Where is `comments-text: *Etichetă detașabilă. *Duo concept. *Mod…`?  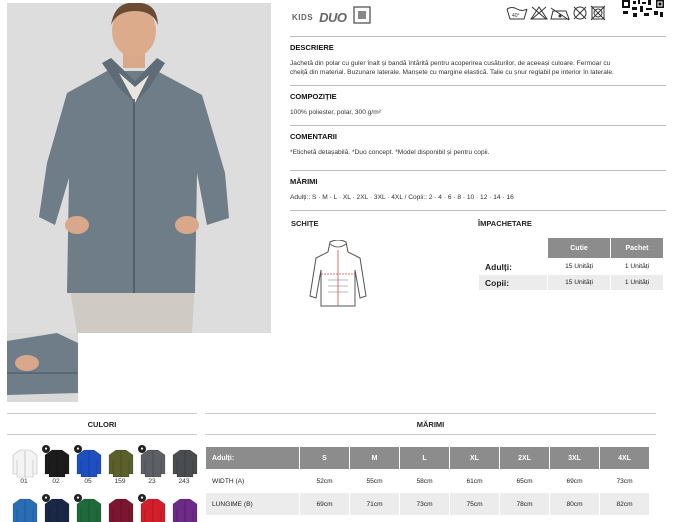 comments-text: *Etichetă detașabilă. *Duo concept. *Mod… is located at coordinates (390, 152).